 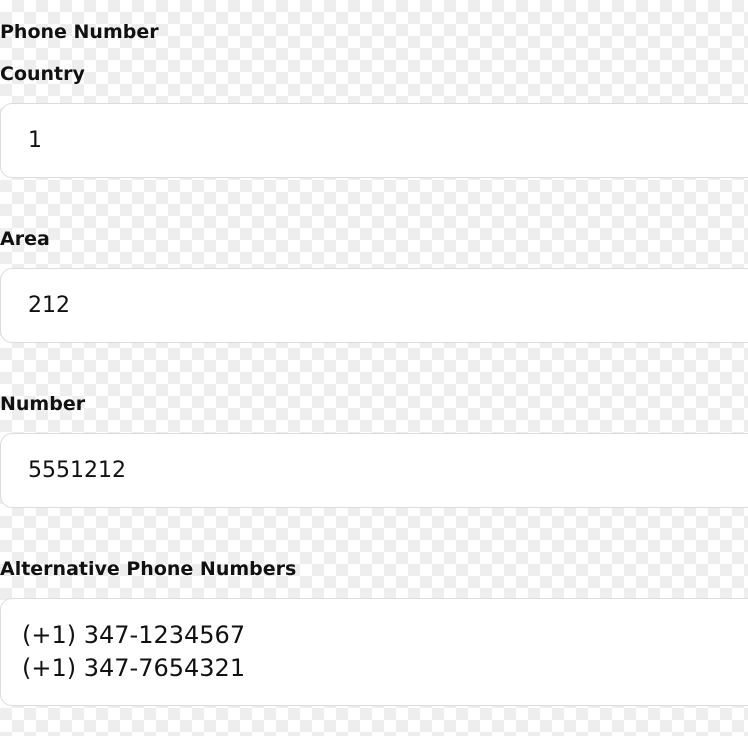 I want to click on area-label: Area, so click(x=25, y=239).